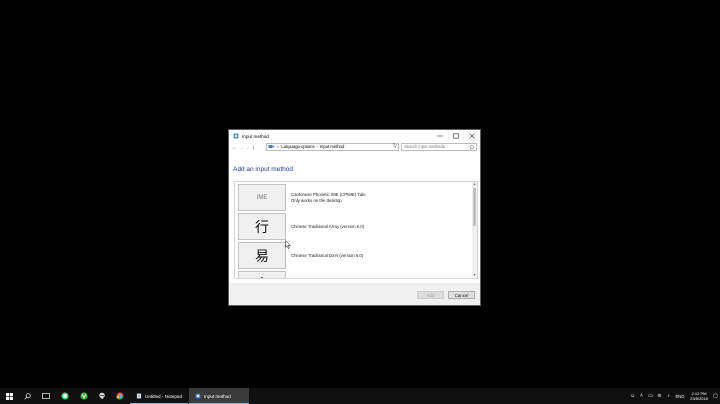 This screenshot has height=404, width=720. I want to click on taskbar-app-label: Input method, so click(217, 396).